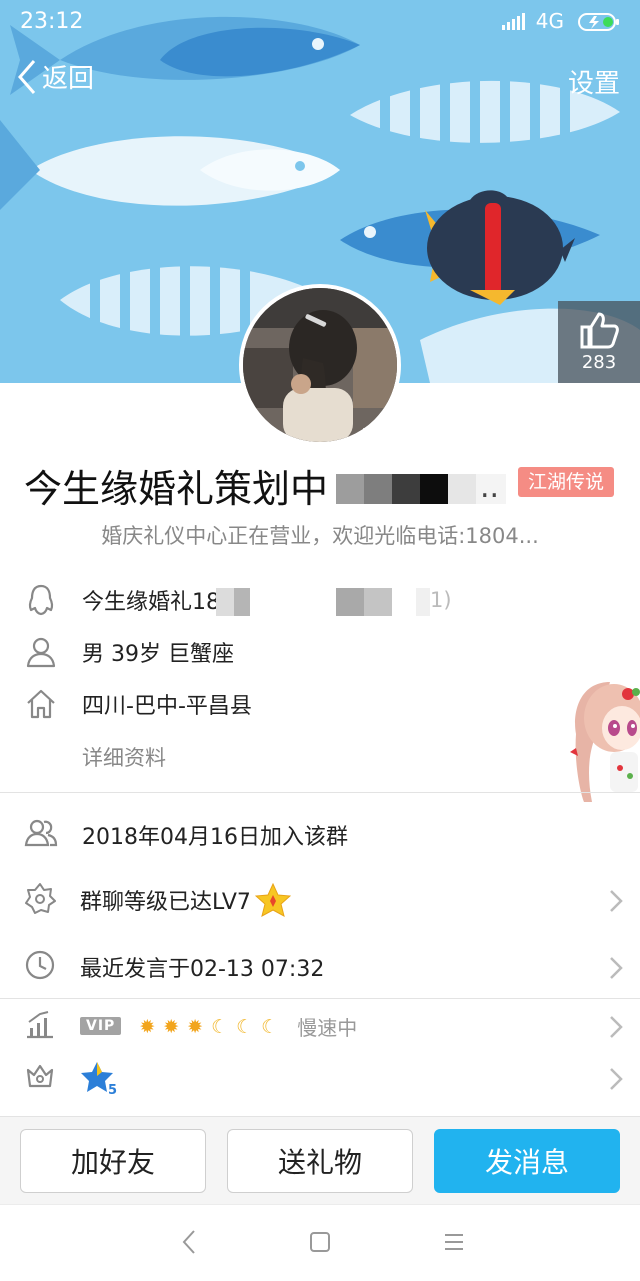 The width and height of the screenshot is (640, 1281). Describe the element at coordinates (549, 21) in the screenshot. I see `network-type: 4G` at that location.